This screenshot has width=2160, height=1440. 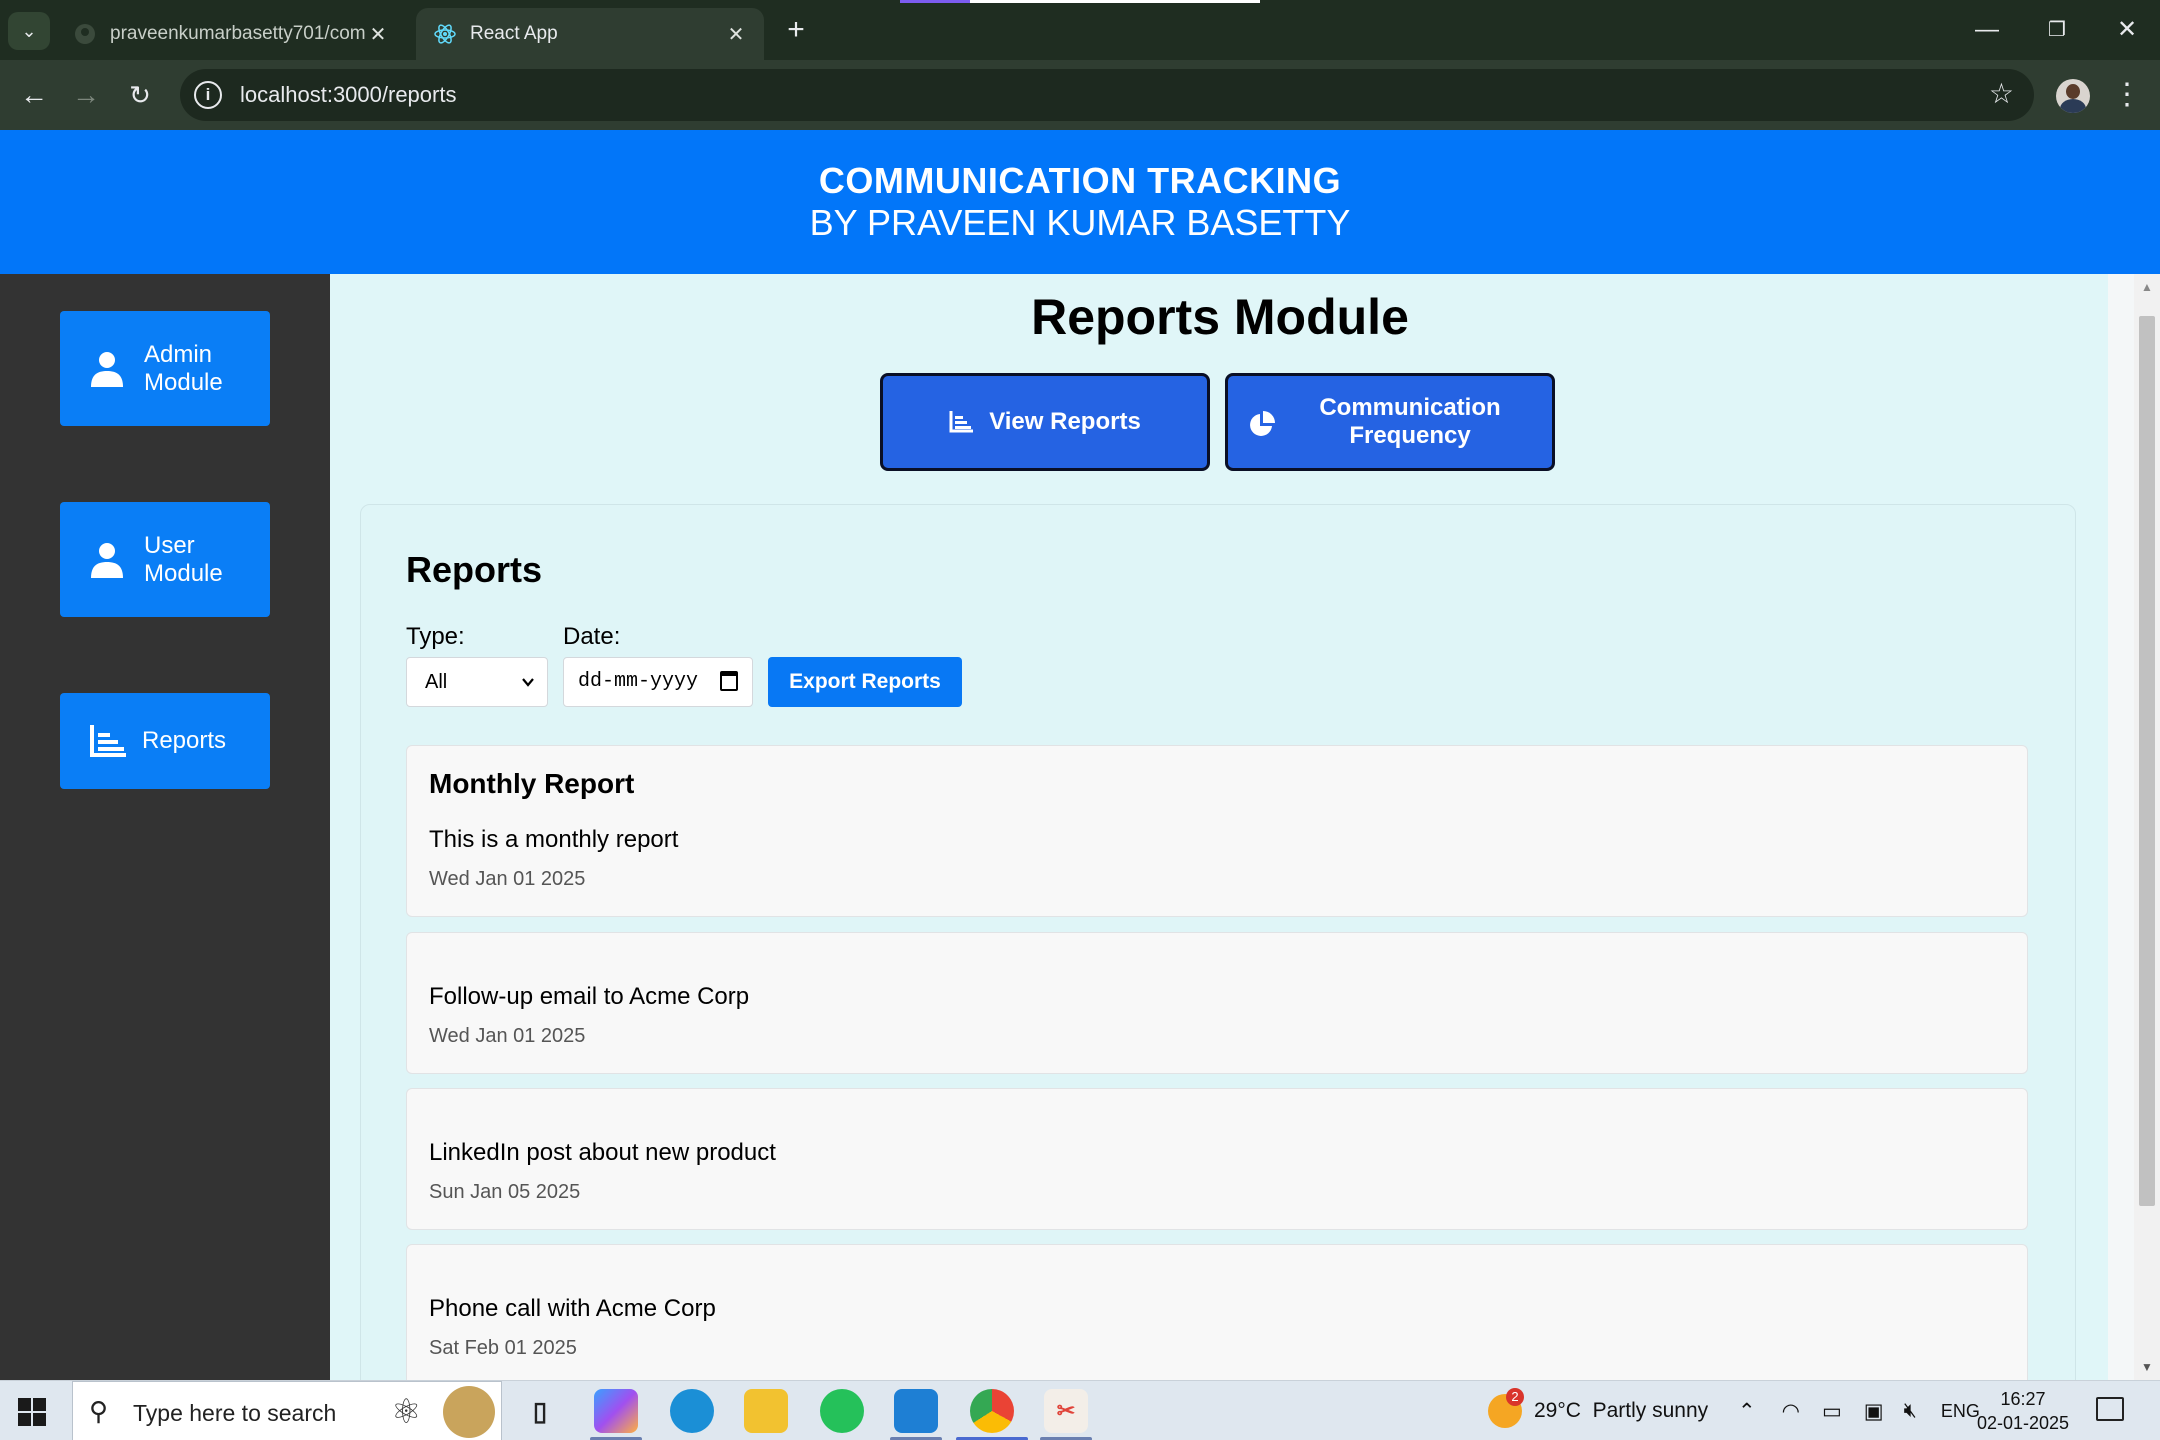 What do you see at coordinates (2121, 827) in the screenshot?
I see `page-margin` at bounding box center [2121, 827].